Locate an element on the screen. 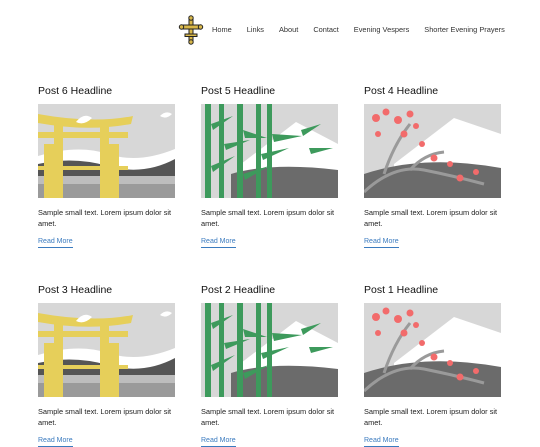 Image resolution: width=540 pixels, height=447 pixels. nav-contact: Contact is located at coordinates (325, 30).